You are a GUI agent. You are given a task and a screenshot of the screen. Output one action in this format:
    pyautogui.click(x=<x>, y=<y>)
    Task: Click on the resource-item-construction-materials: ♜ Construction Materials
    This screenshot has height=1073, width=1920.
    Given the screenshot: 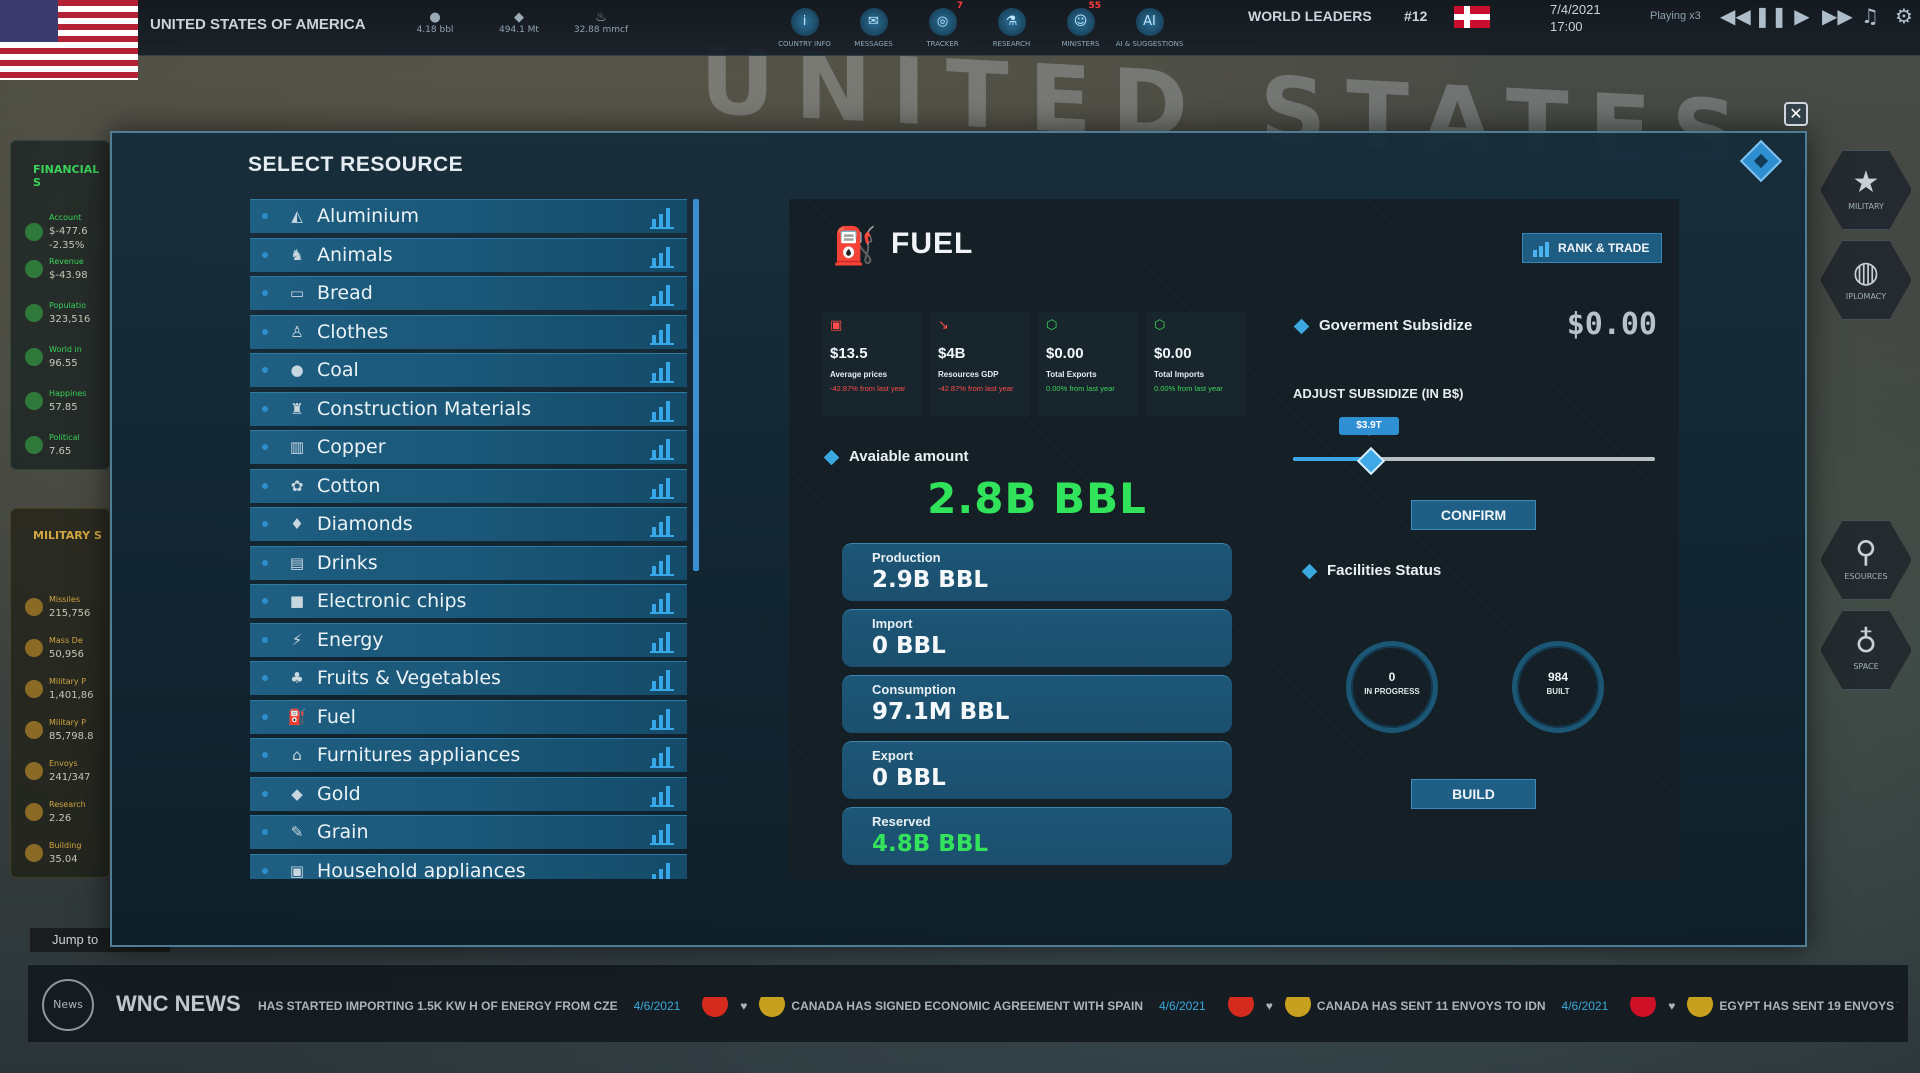 What is the action you would take?
    pyautogui.click(x=468, y=408)
    